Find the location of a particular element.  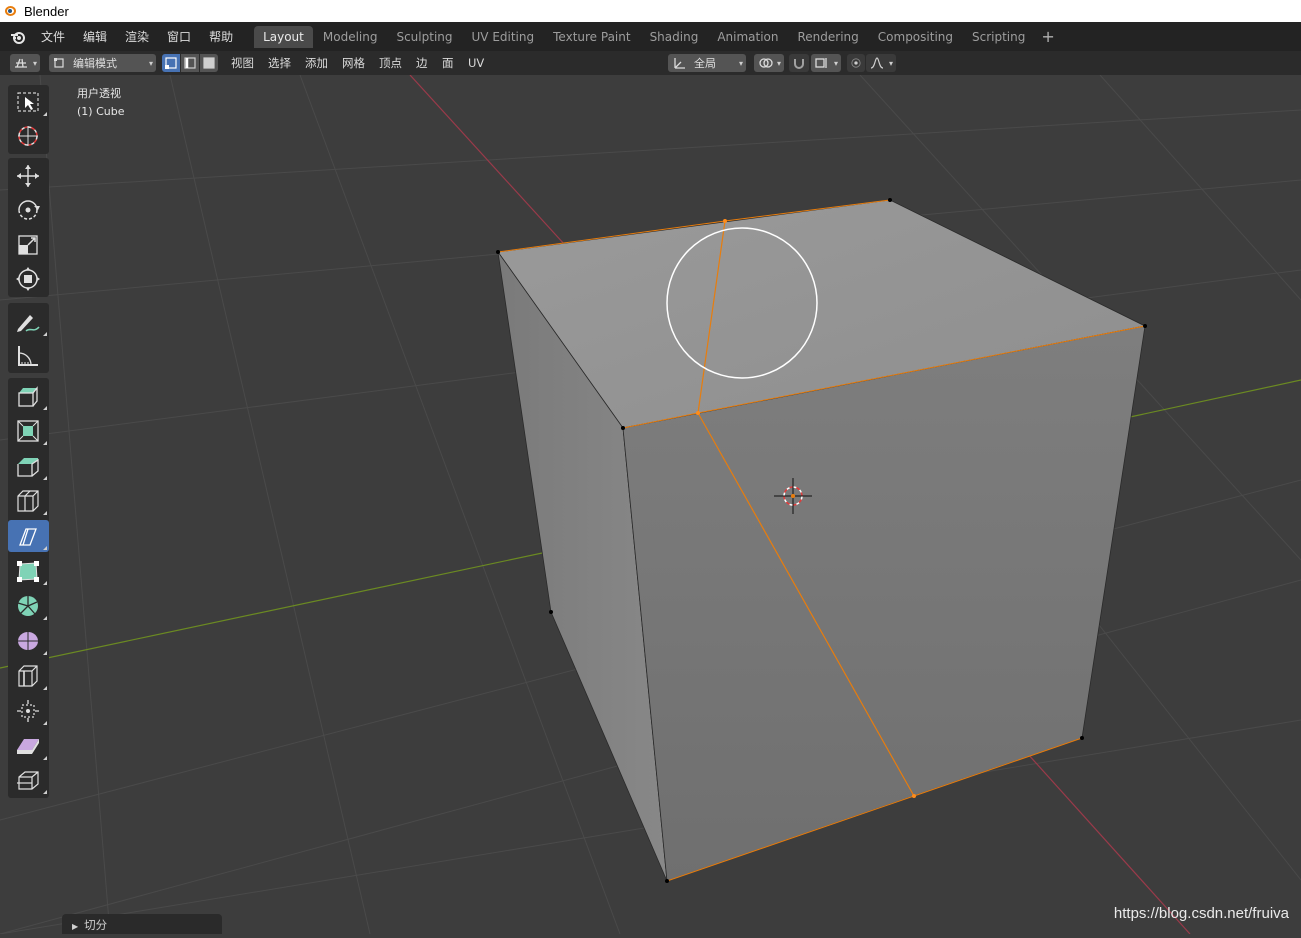

poly-build-icon is located at coordinates (28, 571).